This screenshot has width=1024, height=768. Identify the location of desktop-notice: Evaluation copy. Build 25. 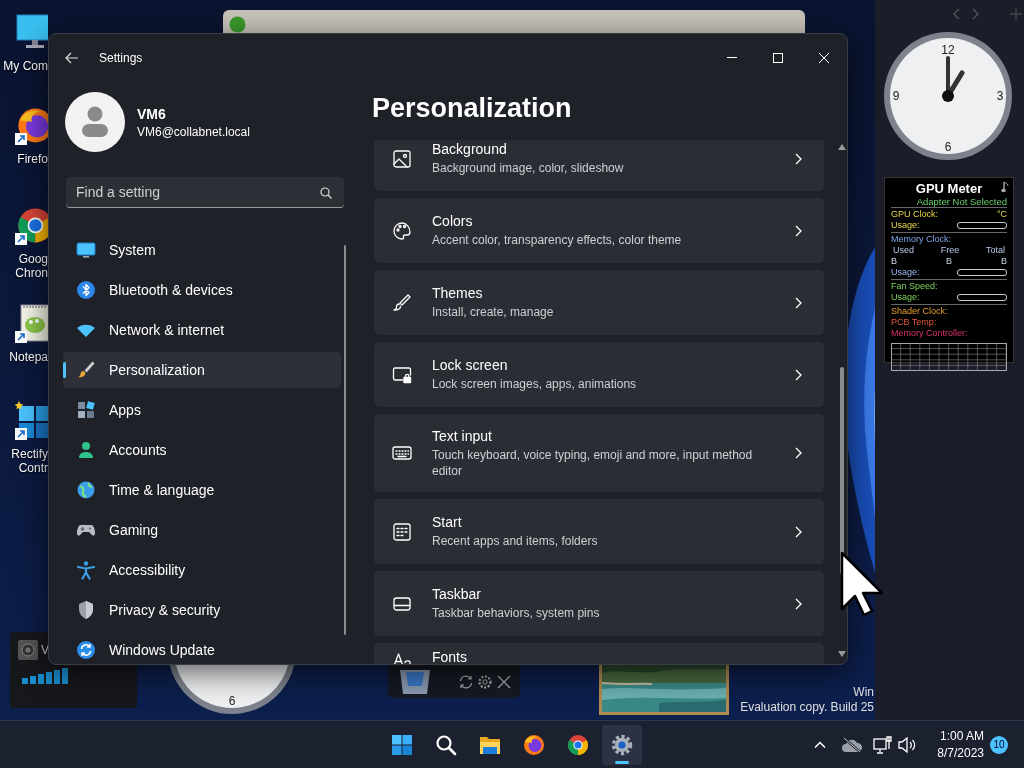
(806, 707).